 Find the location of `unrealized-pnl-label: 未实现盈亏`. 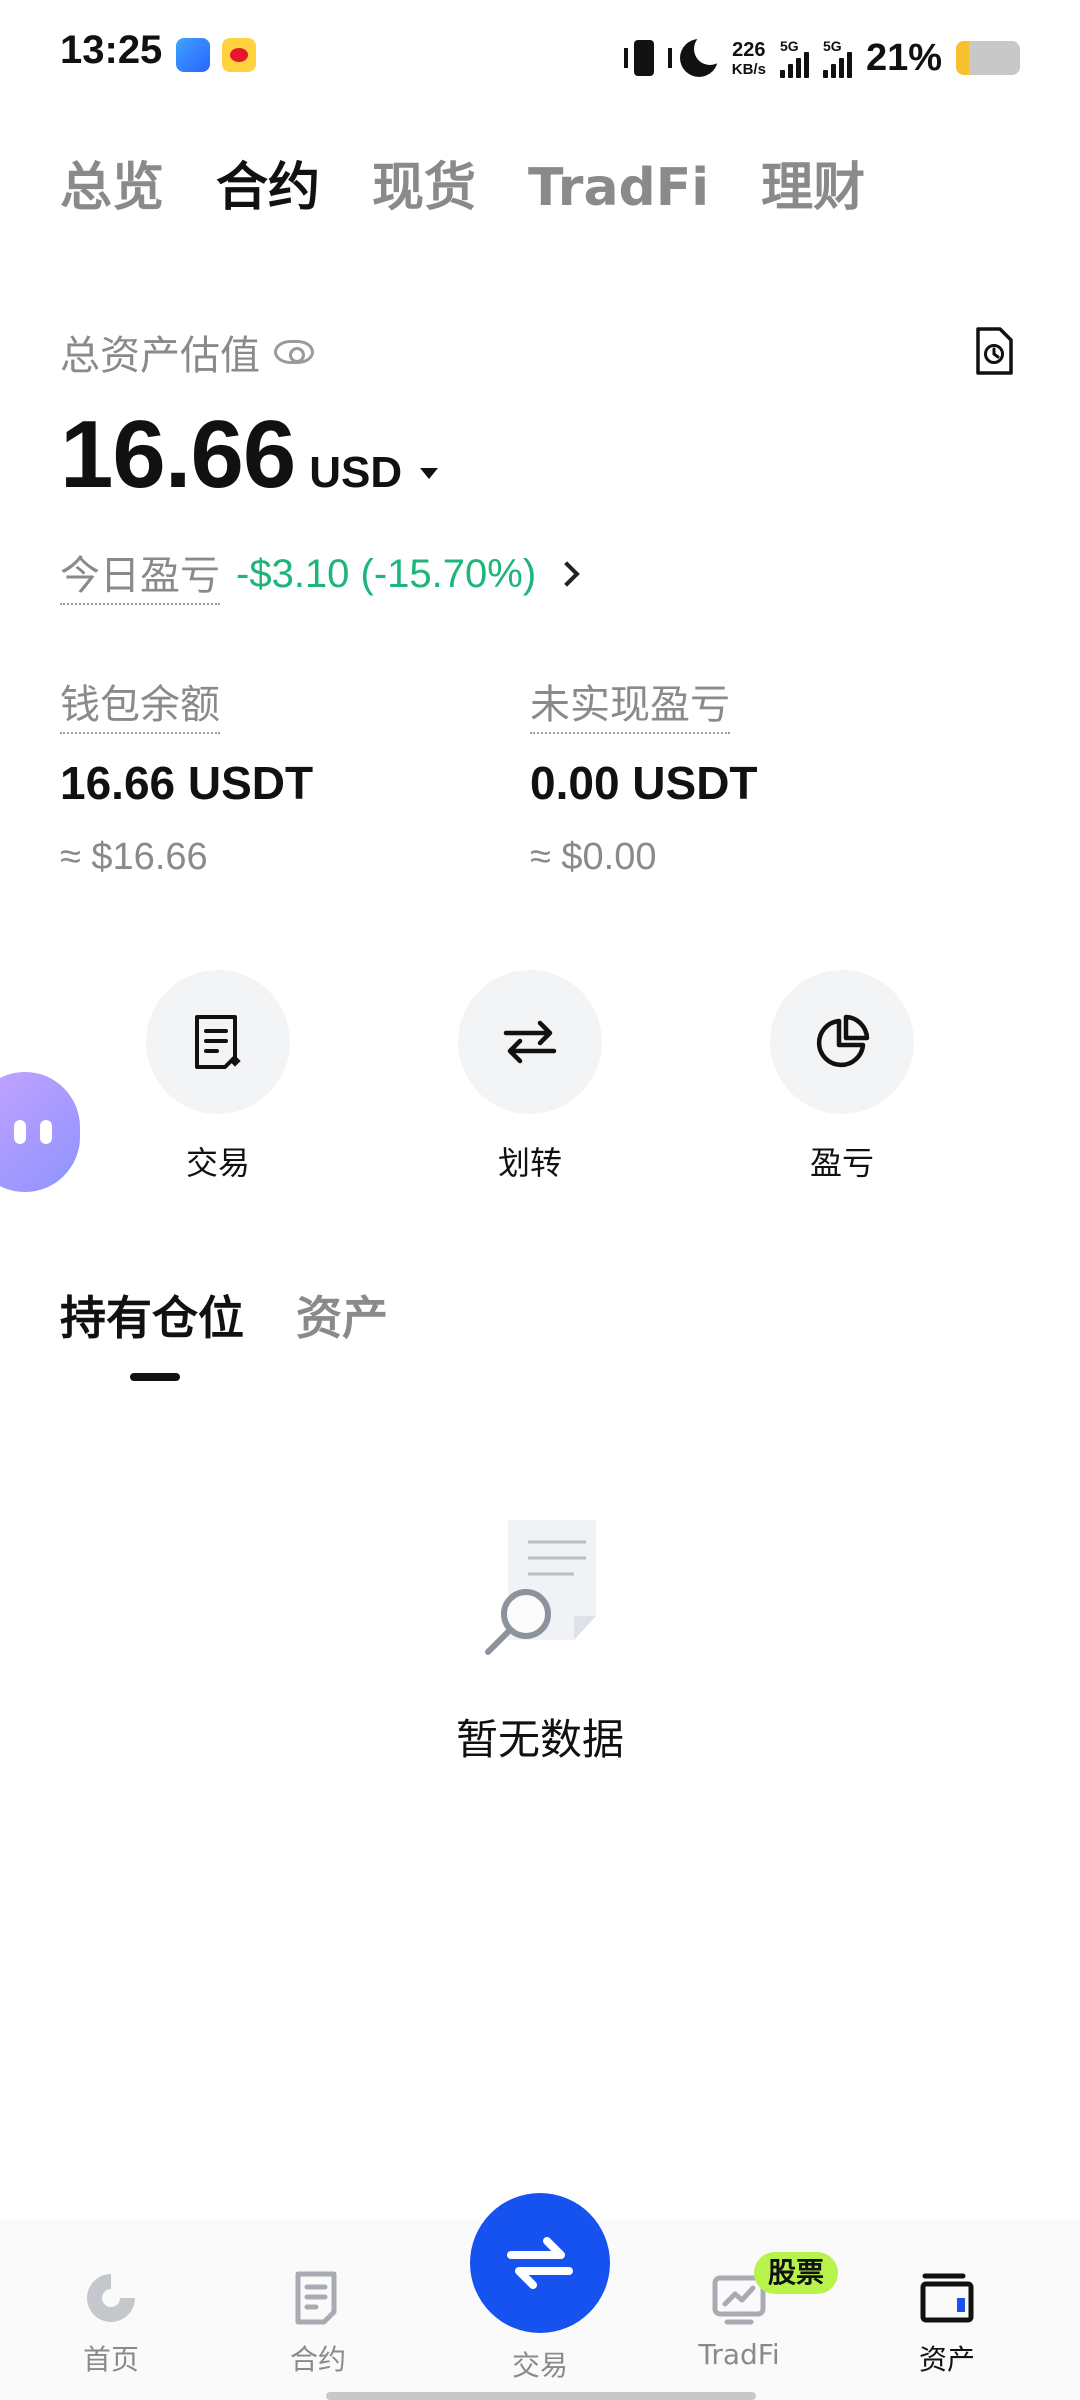

unrealized-pnl-label: 未实现盈亏 is located at coordinates (630, 703).